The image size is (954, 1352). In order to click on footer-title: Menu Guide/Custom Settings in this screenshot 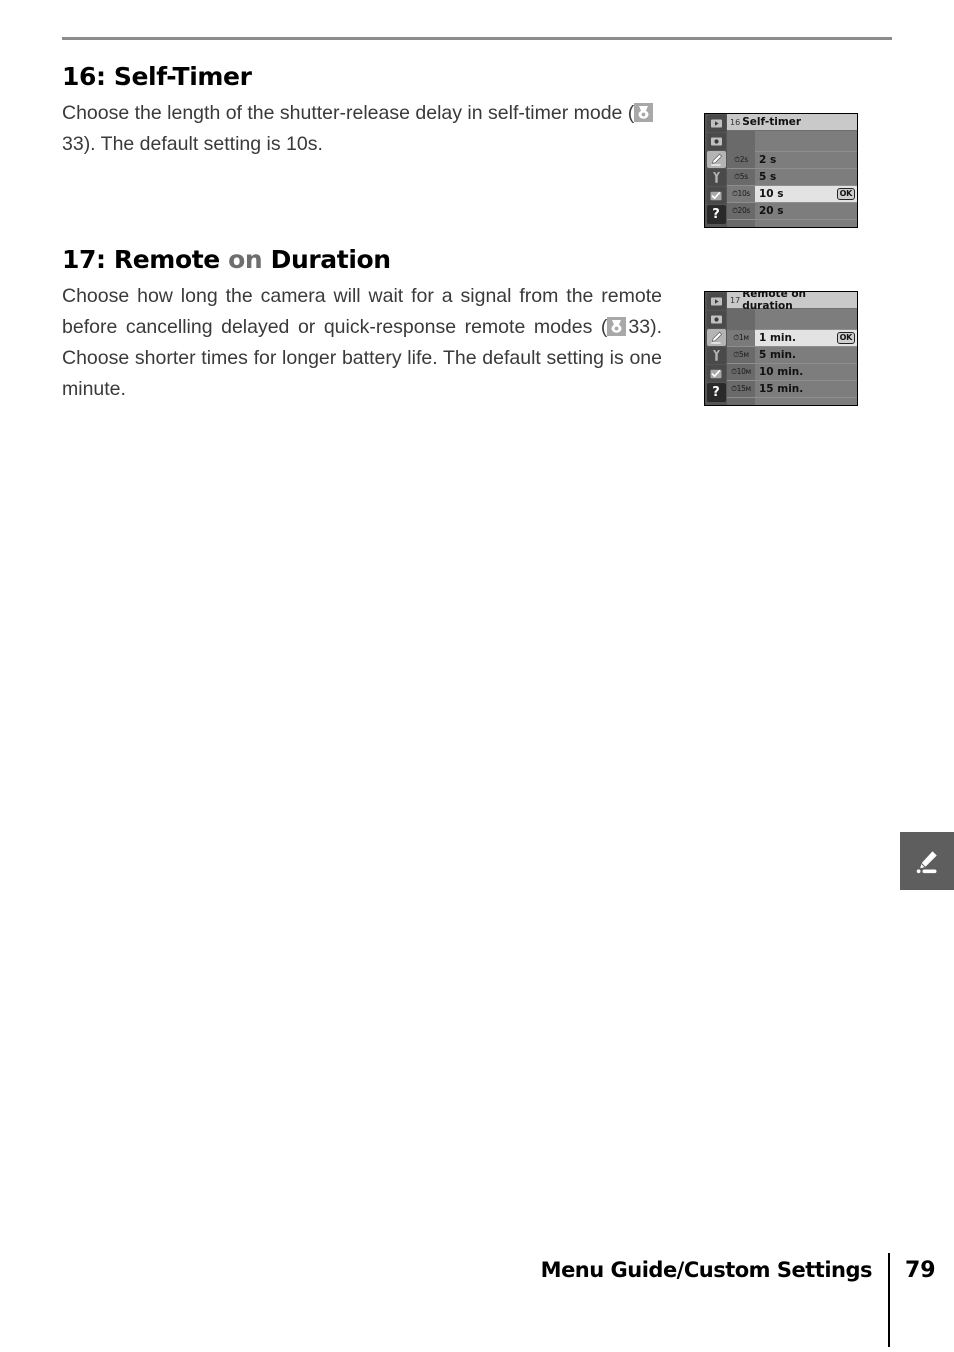, I will do `click(706, 1270)`.